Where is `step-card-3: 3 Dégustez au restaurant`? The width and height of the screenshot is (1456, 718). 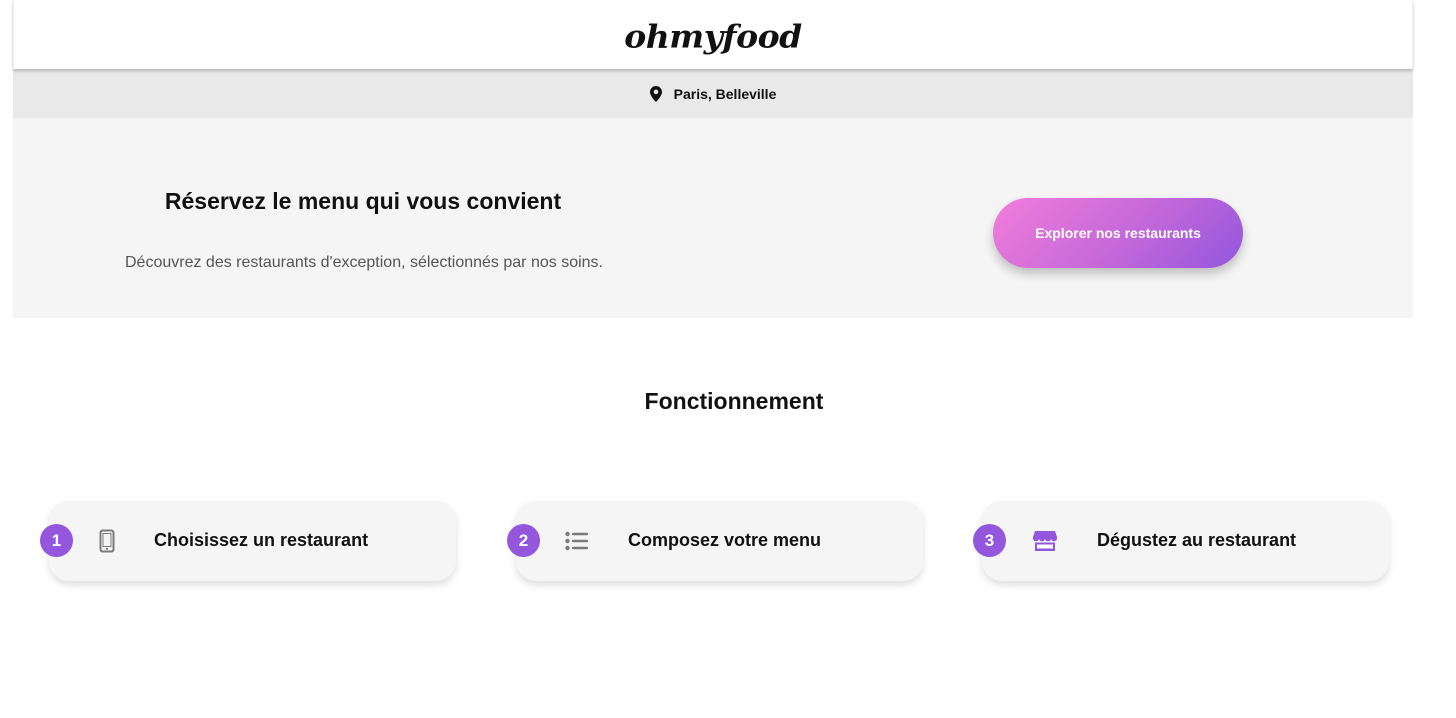 step-card-3: 3 Dégustez au restaurant is located at coordinates (1181, 541).